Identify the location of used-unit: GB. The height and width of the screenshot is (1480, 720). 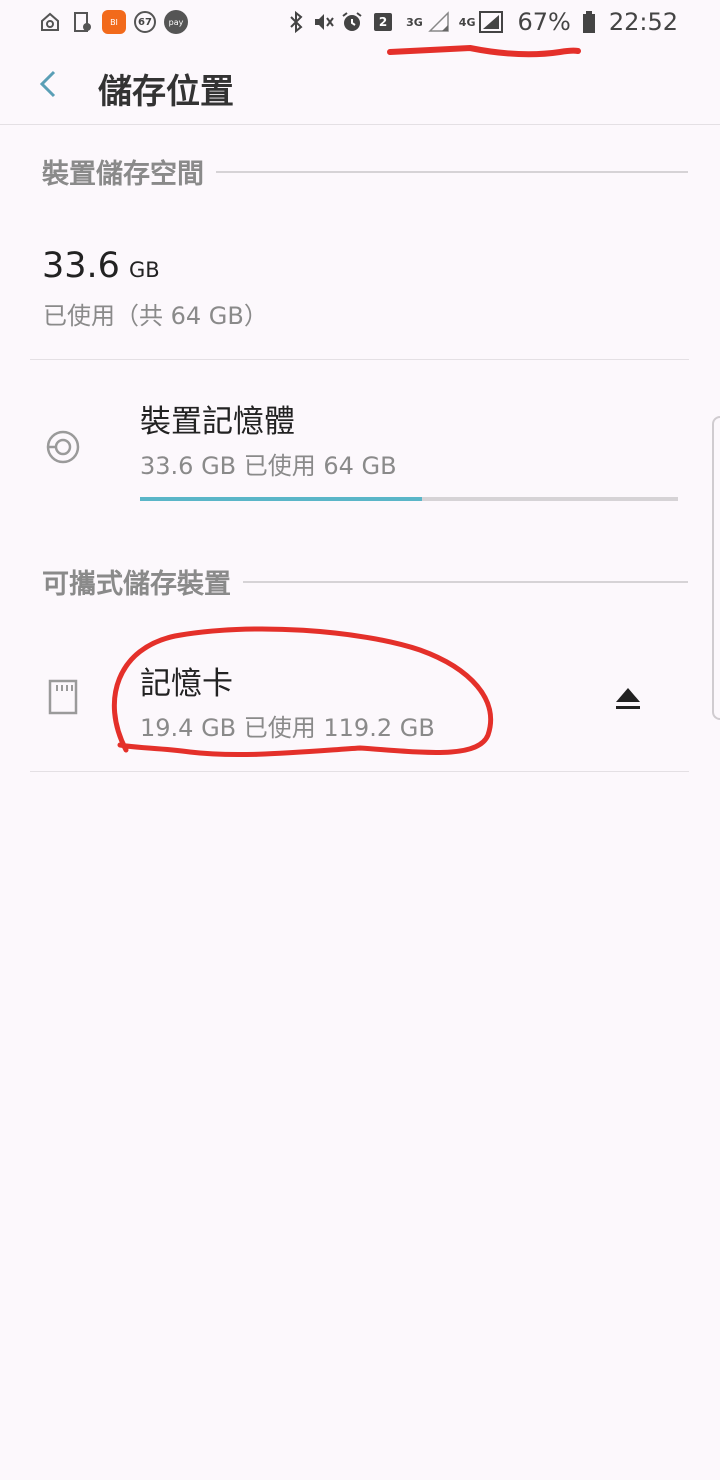
(144, 270).